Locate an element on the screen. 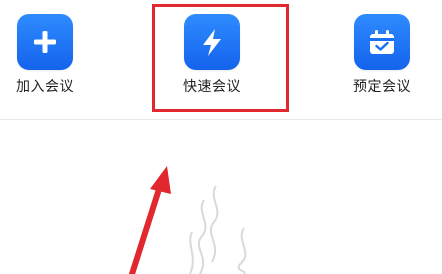 The width and height of the screenshot is (442, 274). watermark-lines is located at coordinates (218, 229).